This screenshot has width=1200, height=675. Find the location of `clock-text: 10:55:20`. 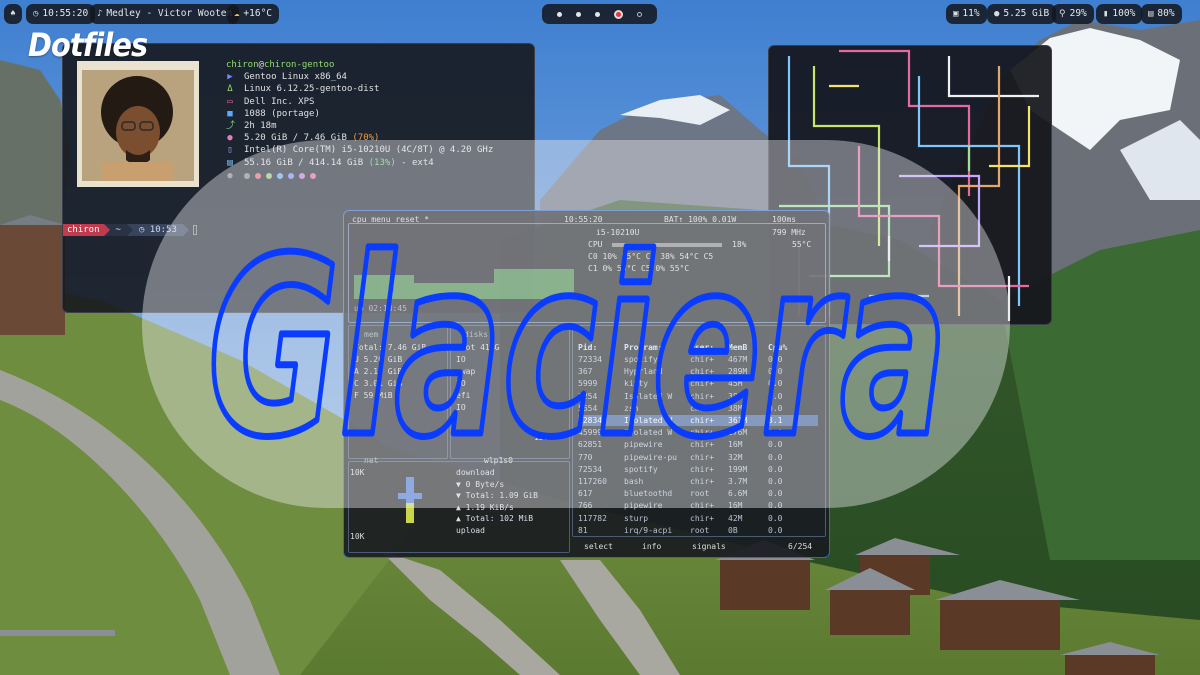

clock-text: 10:55:20 is located at coordinates (65, 13).